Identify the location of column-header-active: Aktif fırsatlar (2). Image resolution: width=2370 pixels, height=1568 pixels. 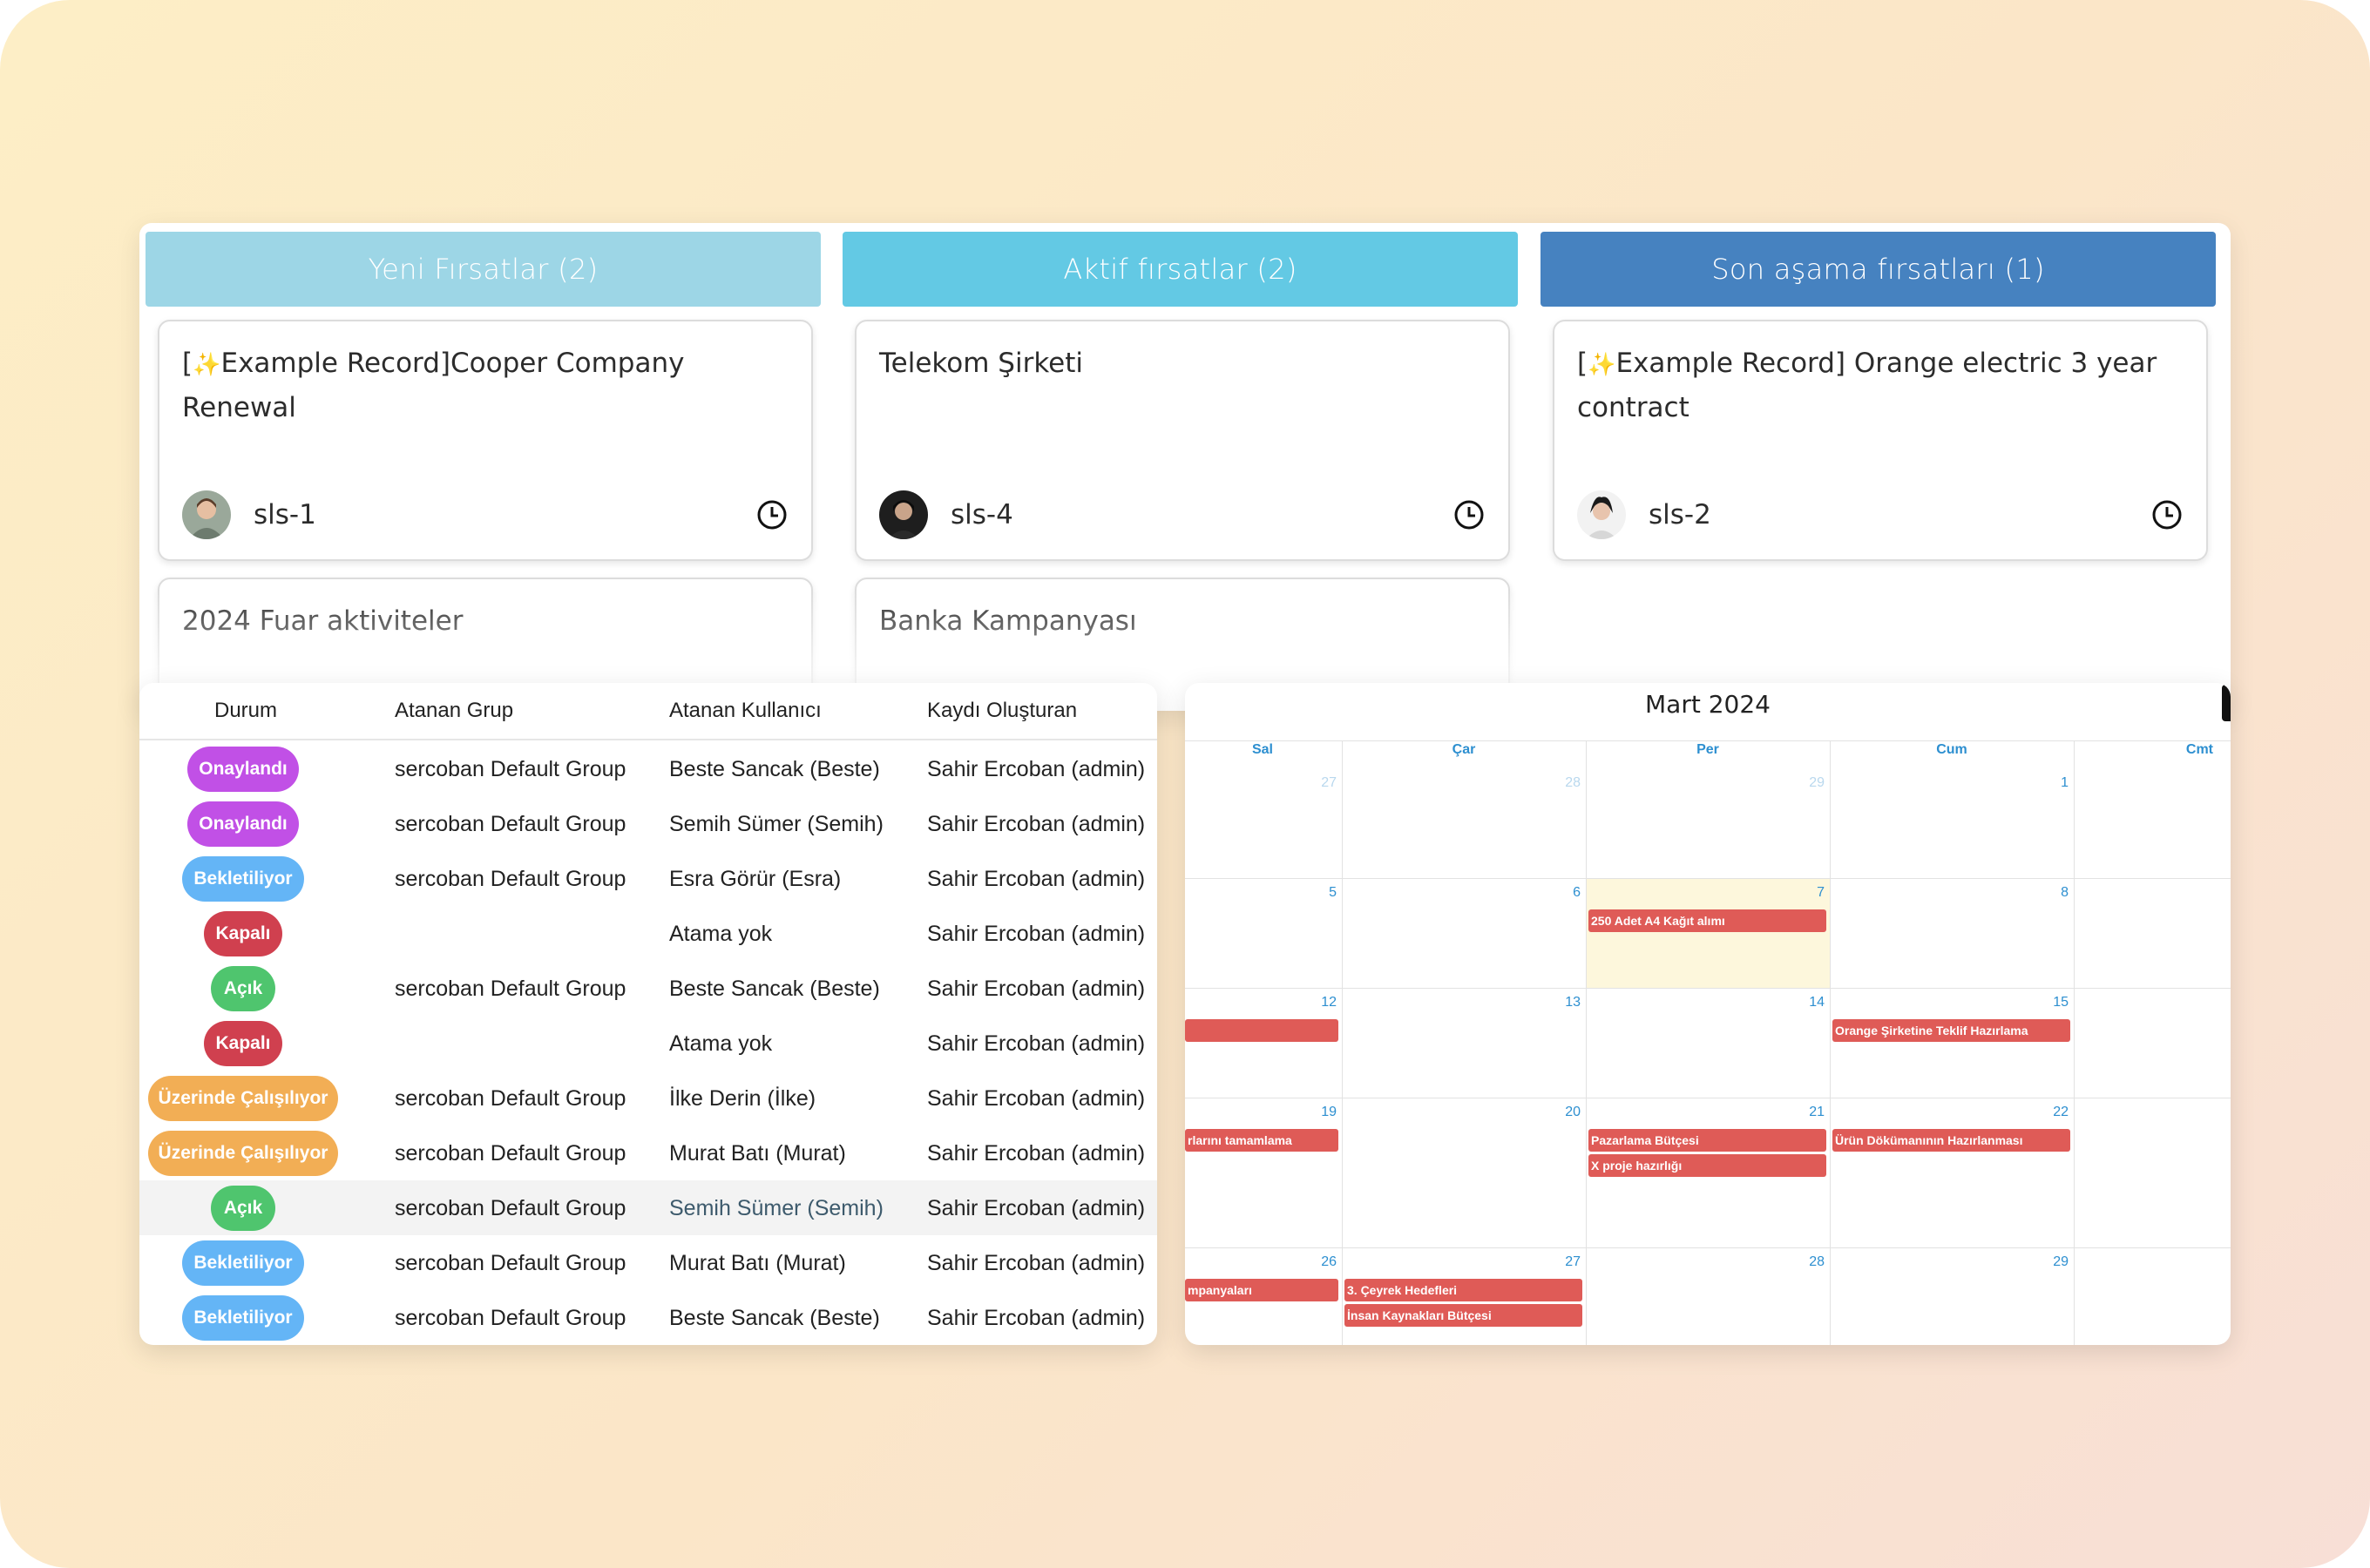
(1180, 270).